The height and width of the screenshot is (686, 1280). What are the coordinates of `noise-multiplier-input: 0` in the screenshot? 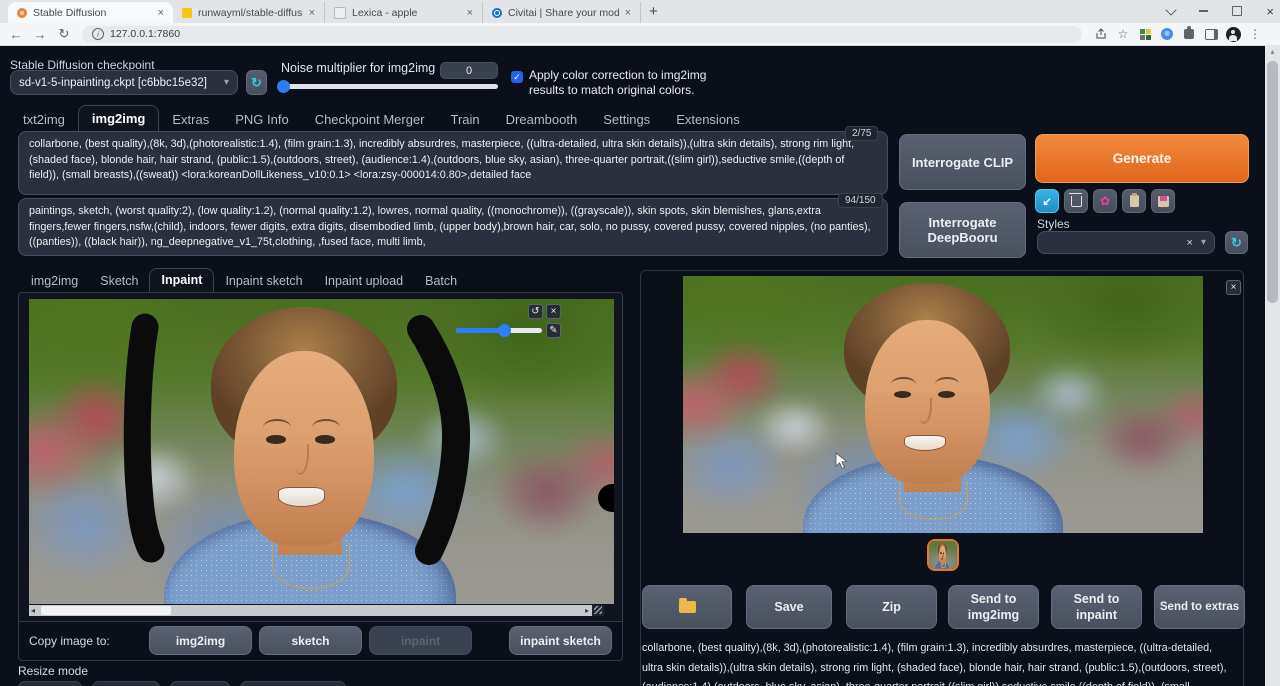 It's located at (469, 70).